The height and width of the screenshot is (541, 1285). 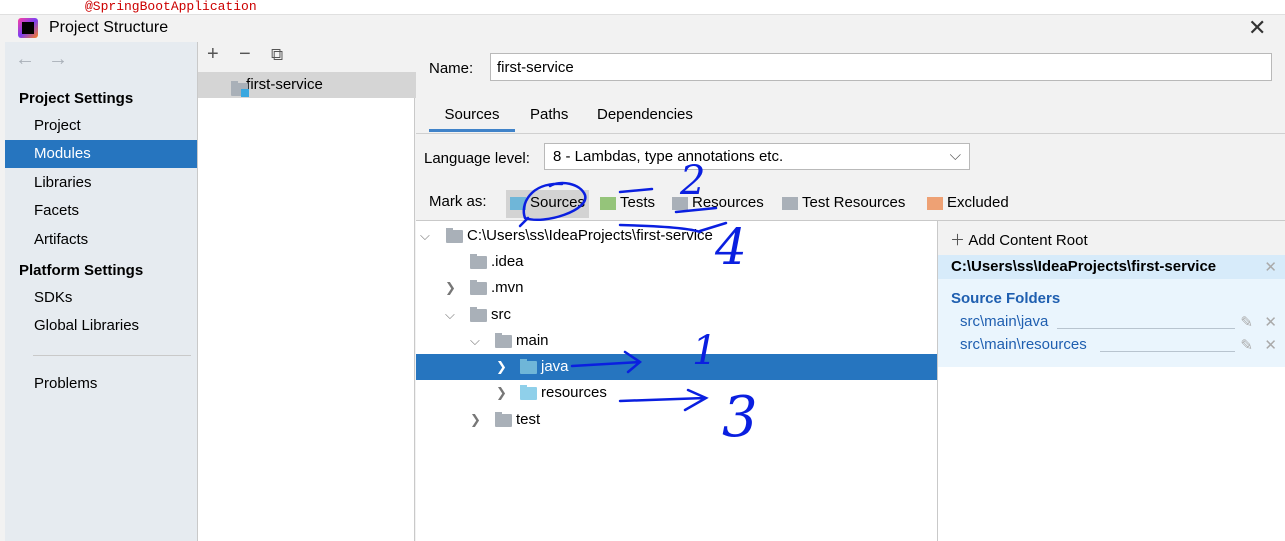 What do you see at coordinates (451, 68) in the screenshot?
I see `name-label: Name:` at bounding box center [451, 68].